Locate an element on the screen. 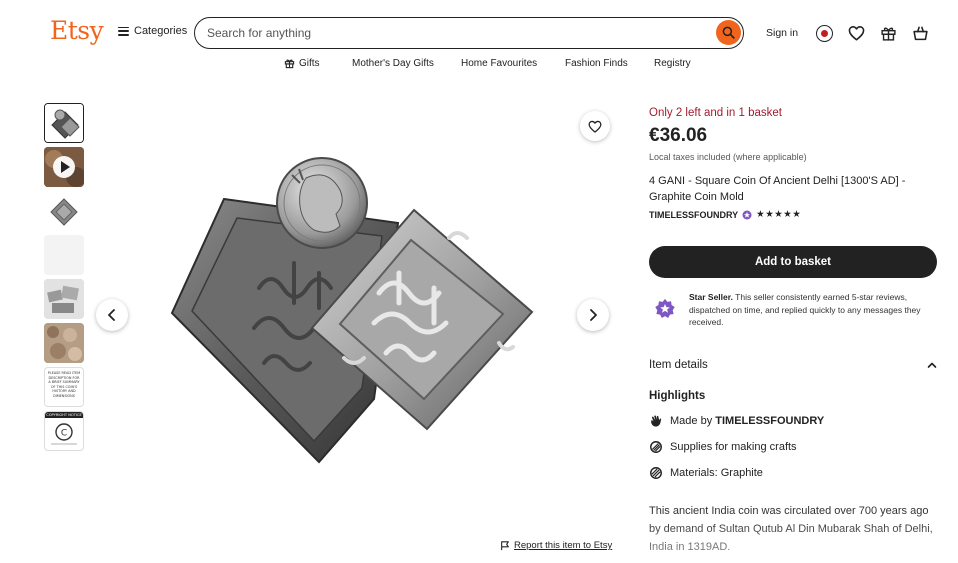  subnav-fashion-finds: Fashion Finds is located at coordinates (596, 63).